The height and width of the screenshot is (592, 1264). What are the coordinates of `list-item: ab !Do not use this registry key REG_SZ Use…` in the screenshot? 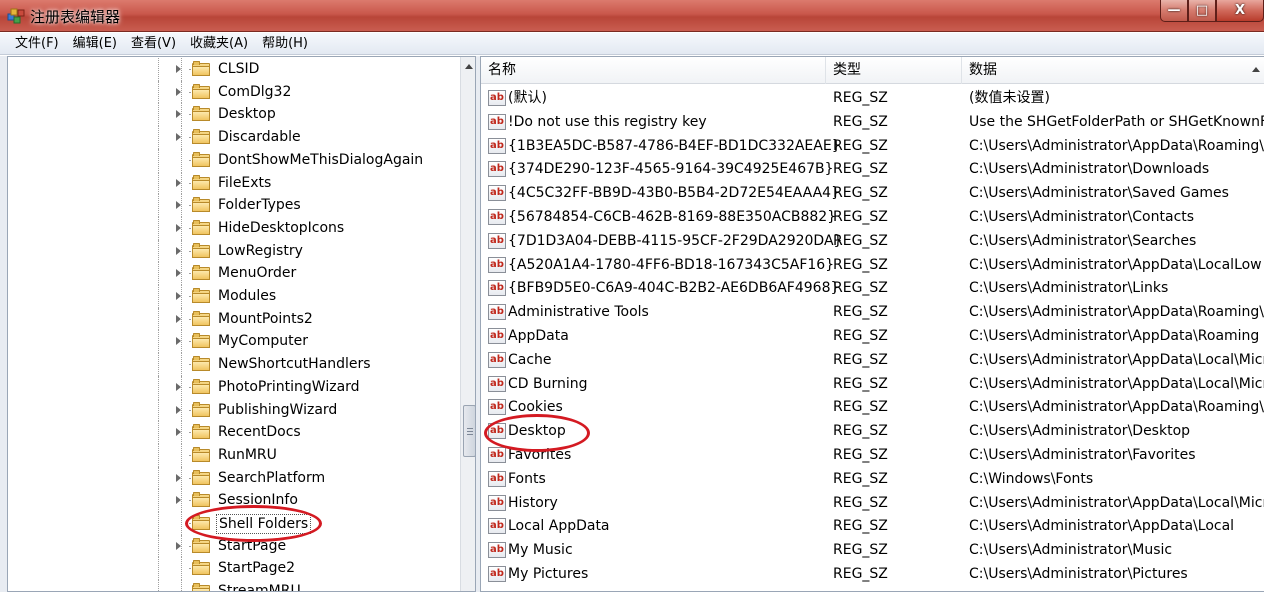 It's located at (872, 122).